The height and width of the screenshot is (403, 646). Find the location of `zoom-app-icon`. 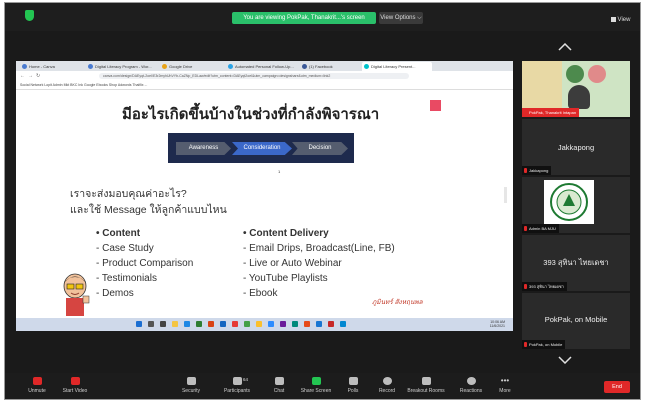

zoom-app-icon is located at coordinates (271, 324).